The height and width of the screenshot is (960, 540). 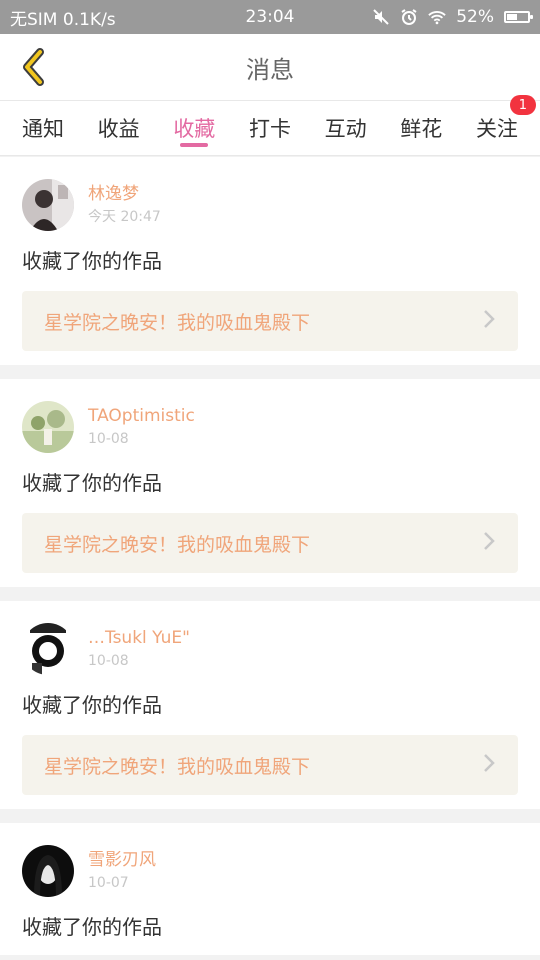 I want to click on timestamp: 10-07, so click(x=108, y=883).